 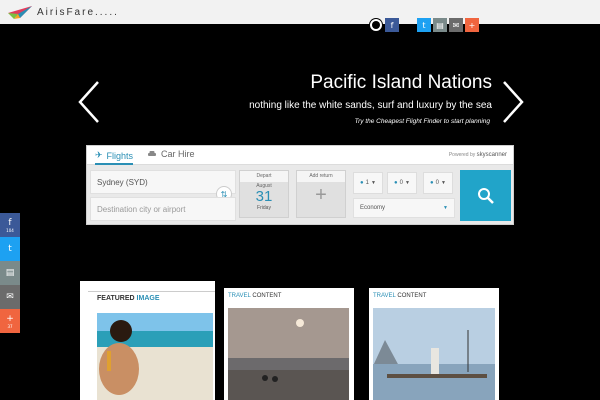 What do you see at coordinates (163, 182) in the screenshot?
I see `origin-field: Sydney (SYD)` at bounding box center [163, 182].